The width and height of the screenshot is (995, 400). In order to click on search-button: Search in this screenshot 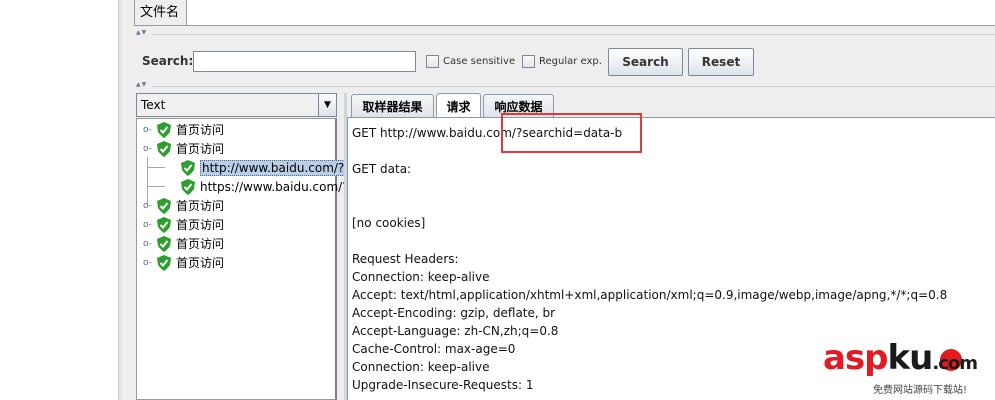, I will do `click(645, 62)`.